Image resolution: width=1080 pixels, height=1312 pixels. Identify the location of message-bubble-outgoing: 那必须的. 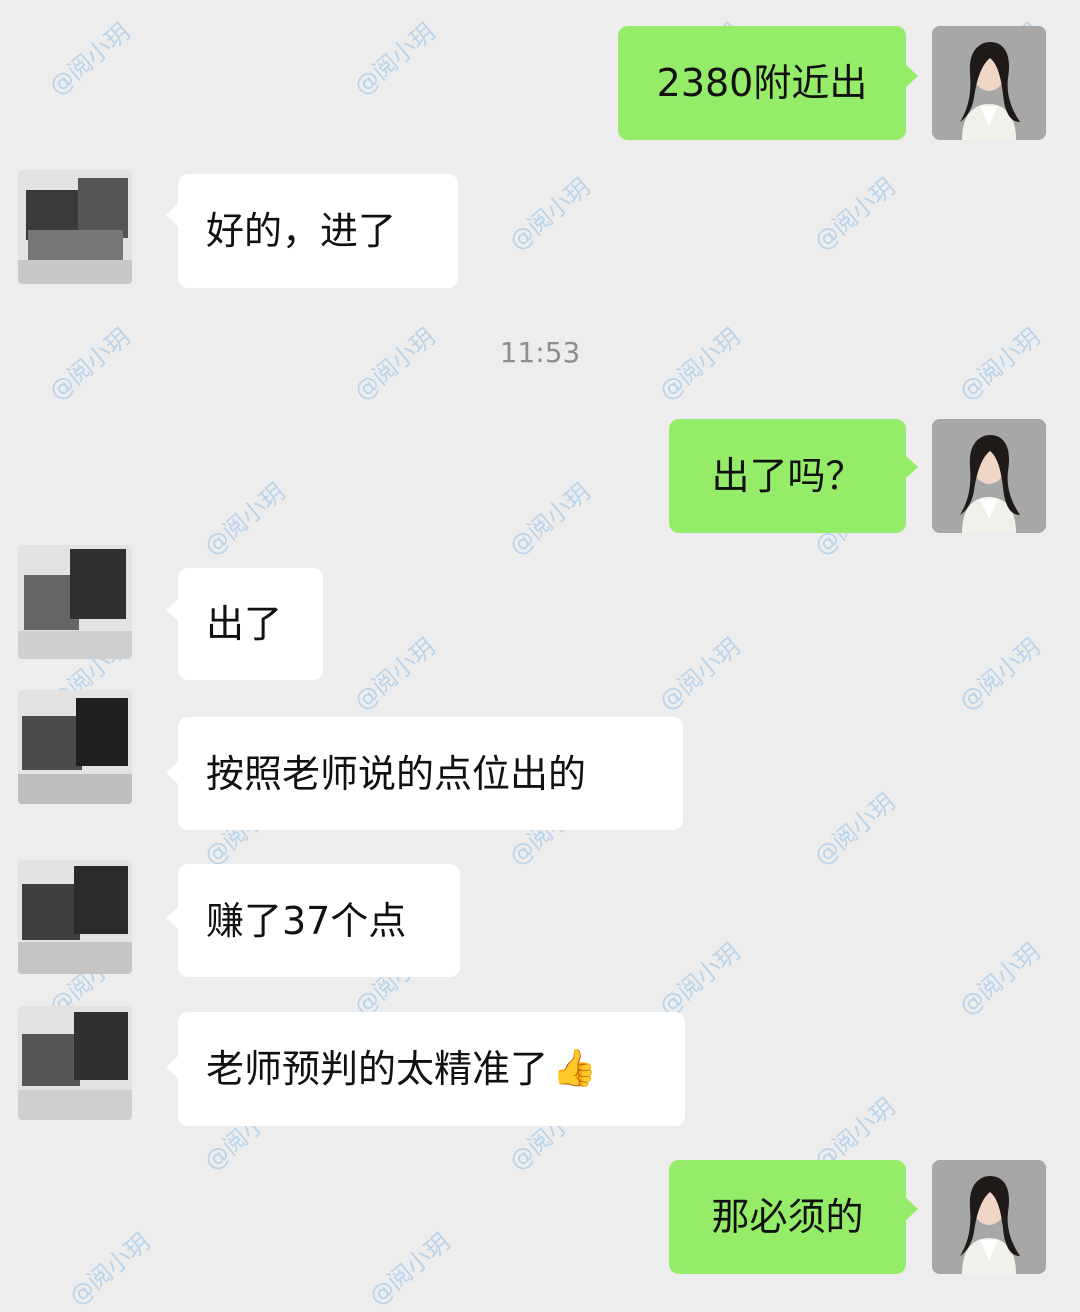
(787, 1217).